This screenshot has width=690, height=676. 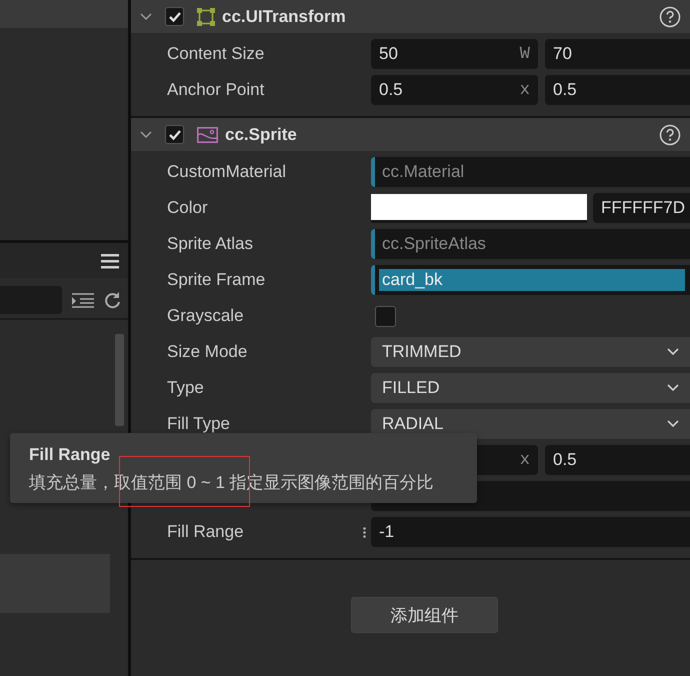 I want to click on property-label: Sprite Atlas, so click(x=210, y=244).